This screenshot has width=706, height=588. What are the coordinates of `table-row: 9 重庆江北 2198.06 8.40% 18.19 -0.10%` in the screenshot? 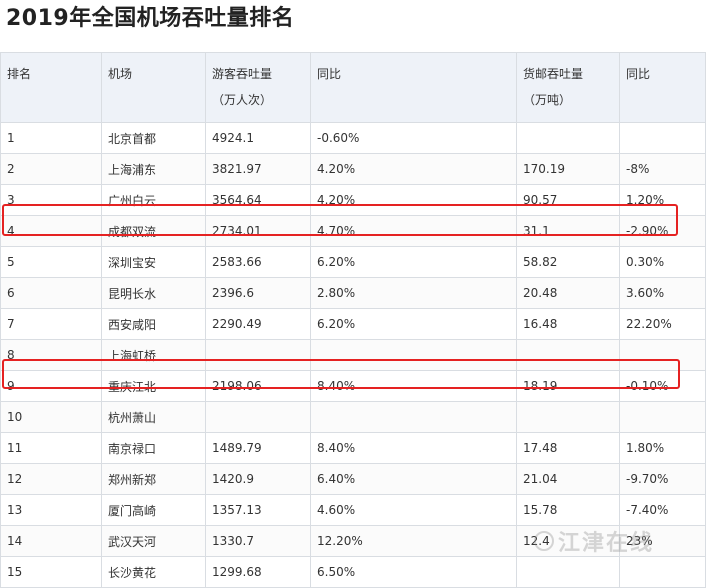 It's located at (353, 386).